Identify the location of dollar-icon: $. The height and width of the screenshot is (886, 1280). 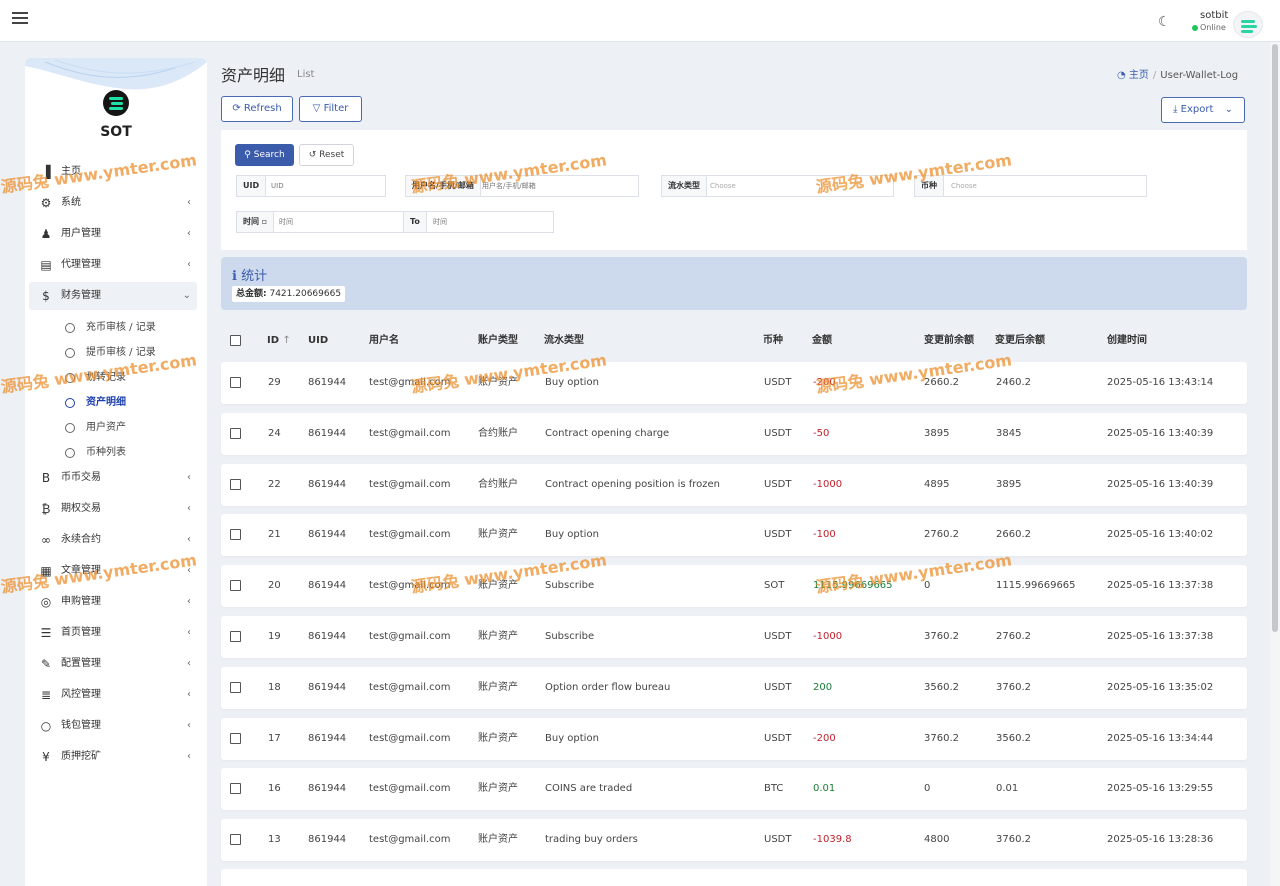
(46, 296).